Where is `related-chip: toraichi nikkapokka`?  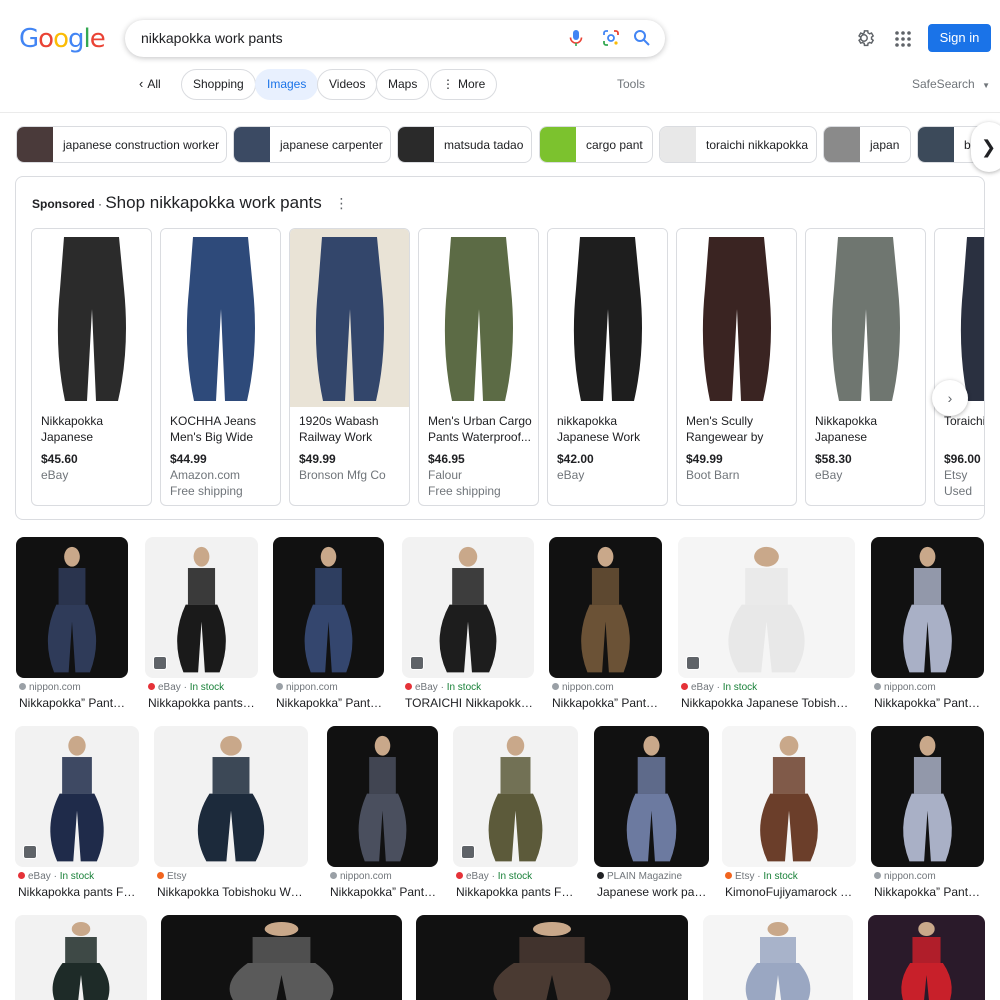 related-chip: toraichi nikkapokka is located at coordinates (738, 144).